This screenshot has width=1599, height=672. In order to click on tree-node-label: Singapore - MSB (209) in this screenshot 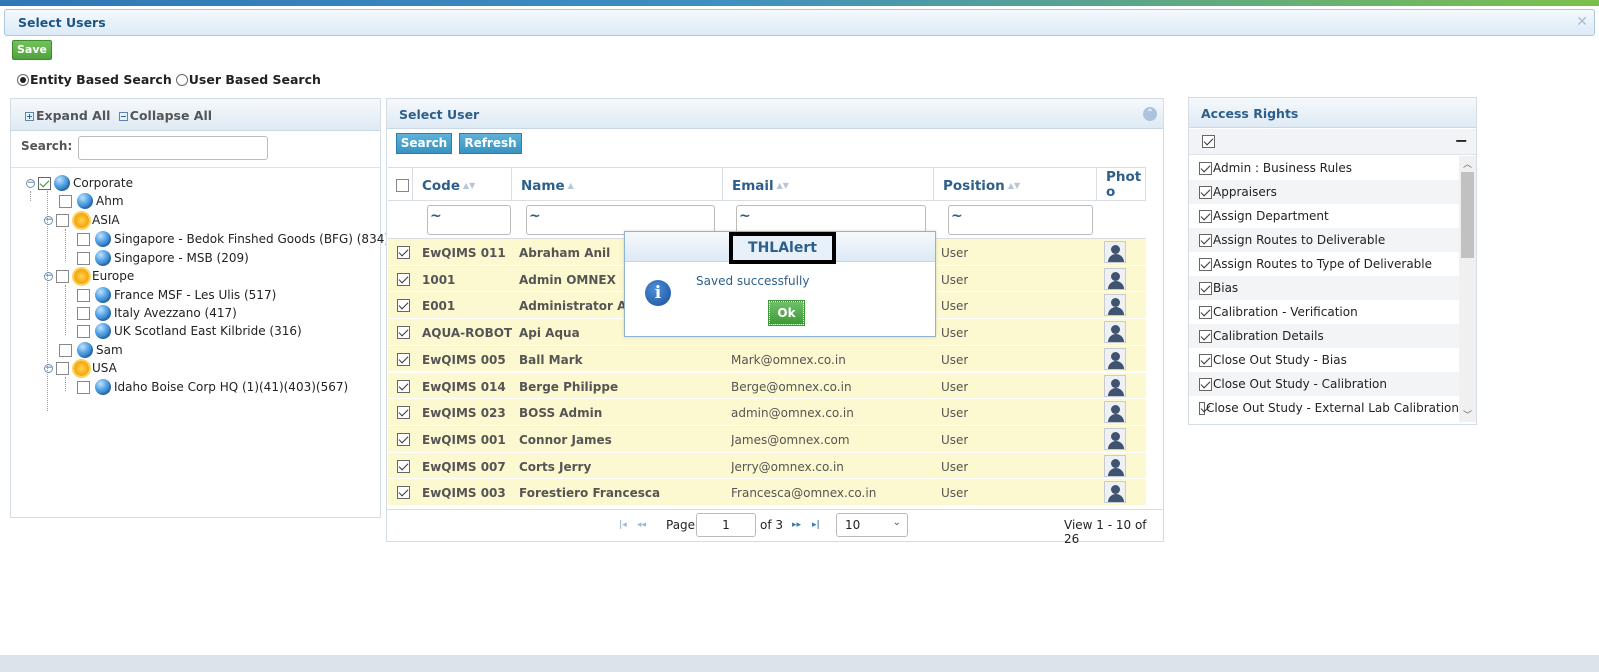, I will do `click(181, 258)`.